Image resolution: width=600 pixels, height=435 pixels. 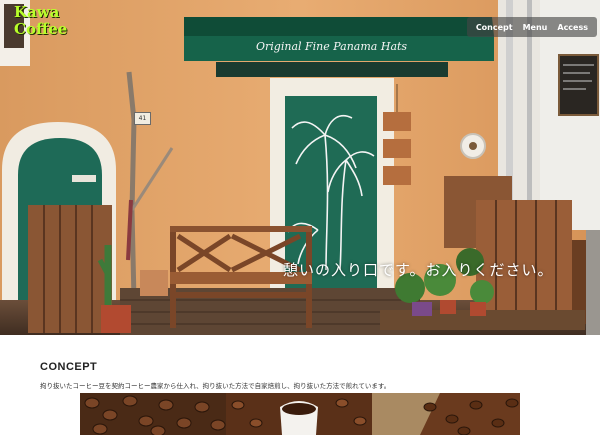 I want to click on brand-line1: Kawa, so click(x=37, y=12).